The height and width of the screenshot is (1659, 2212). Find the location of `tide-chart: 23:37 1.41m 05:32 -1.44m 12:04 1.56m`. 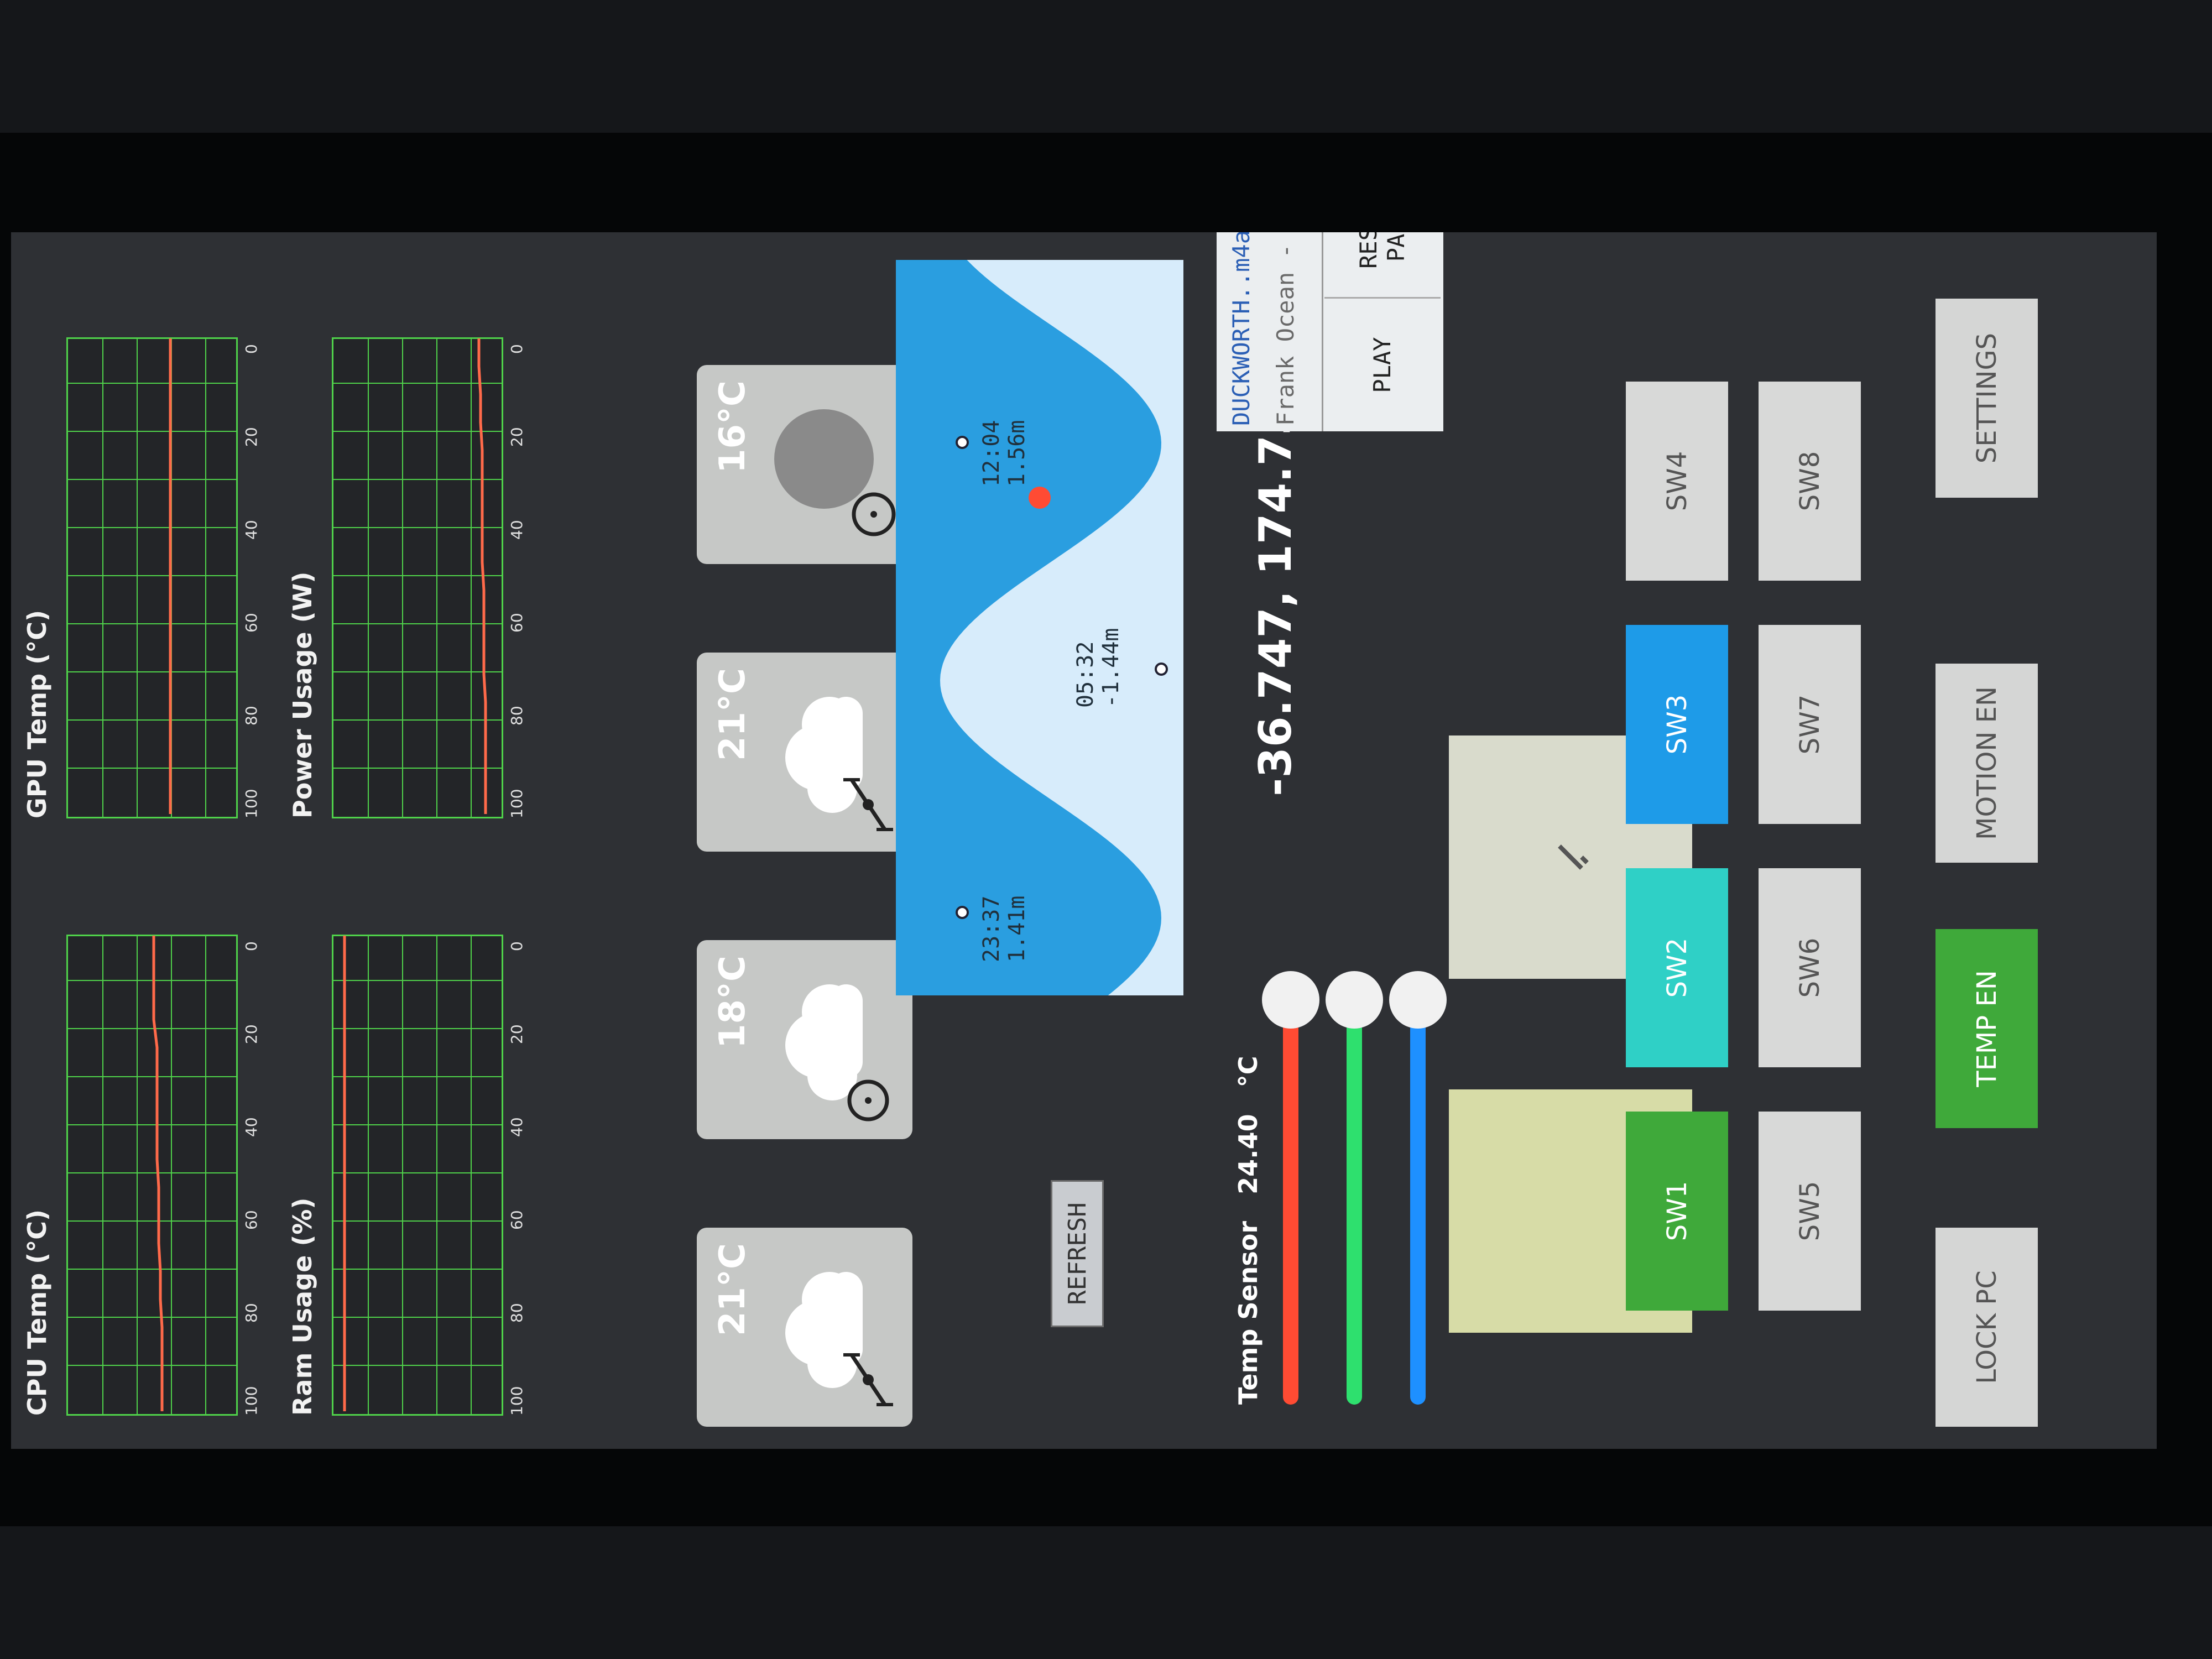

tide-chart: 23:37 1.41m 05:32 -1.44m 12:04 1.56m is located at coordinates (1039, 628).